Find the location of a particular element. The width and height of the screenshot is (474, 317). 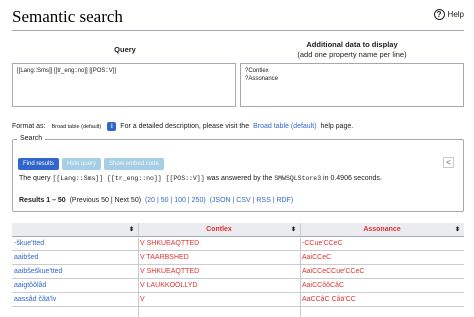

results-exports: (JSON | CSV | RSS | RDF) is located at coordinates (252, 200).